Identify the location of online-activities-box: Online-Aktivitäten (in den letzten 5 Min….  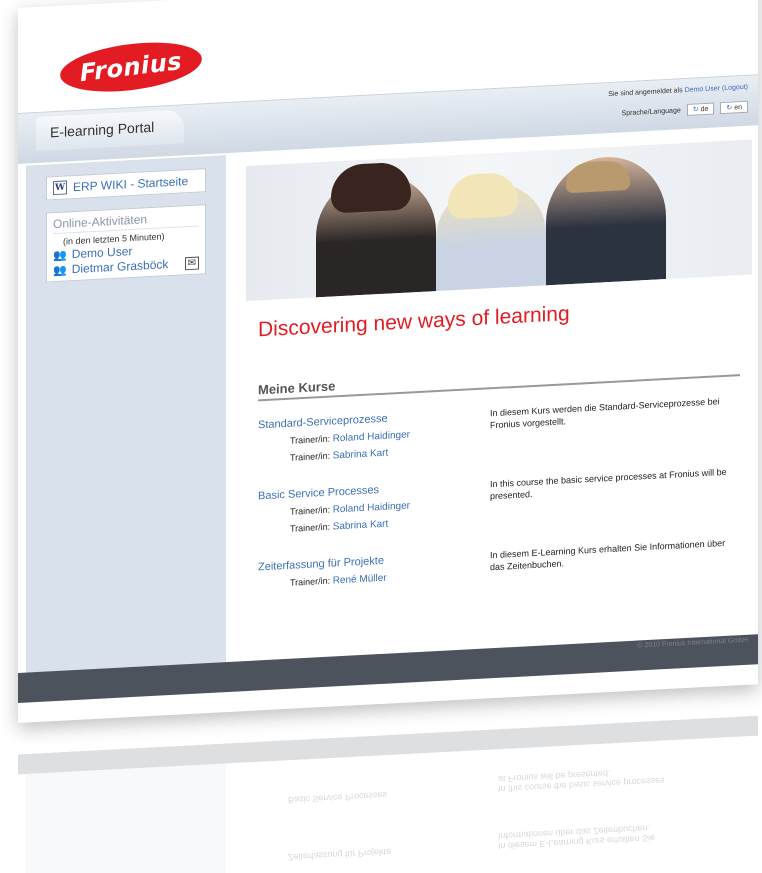
(126, 243).